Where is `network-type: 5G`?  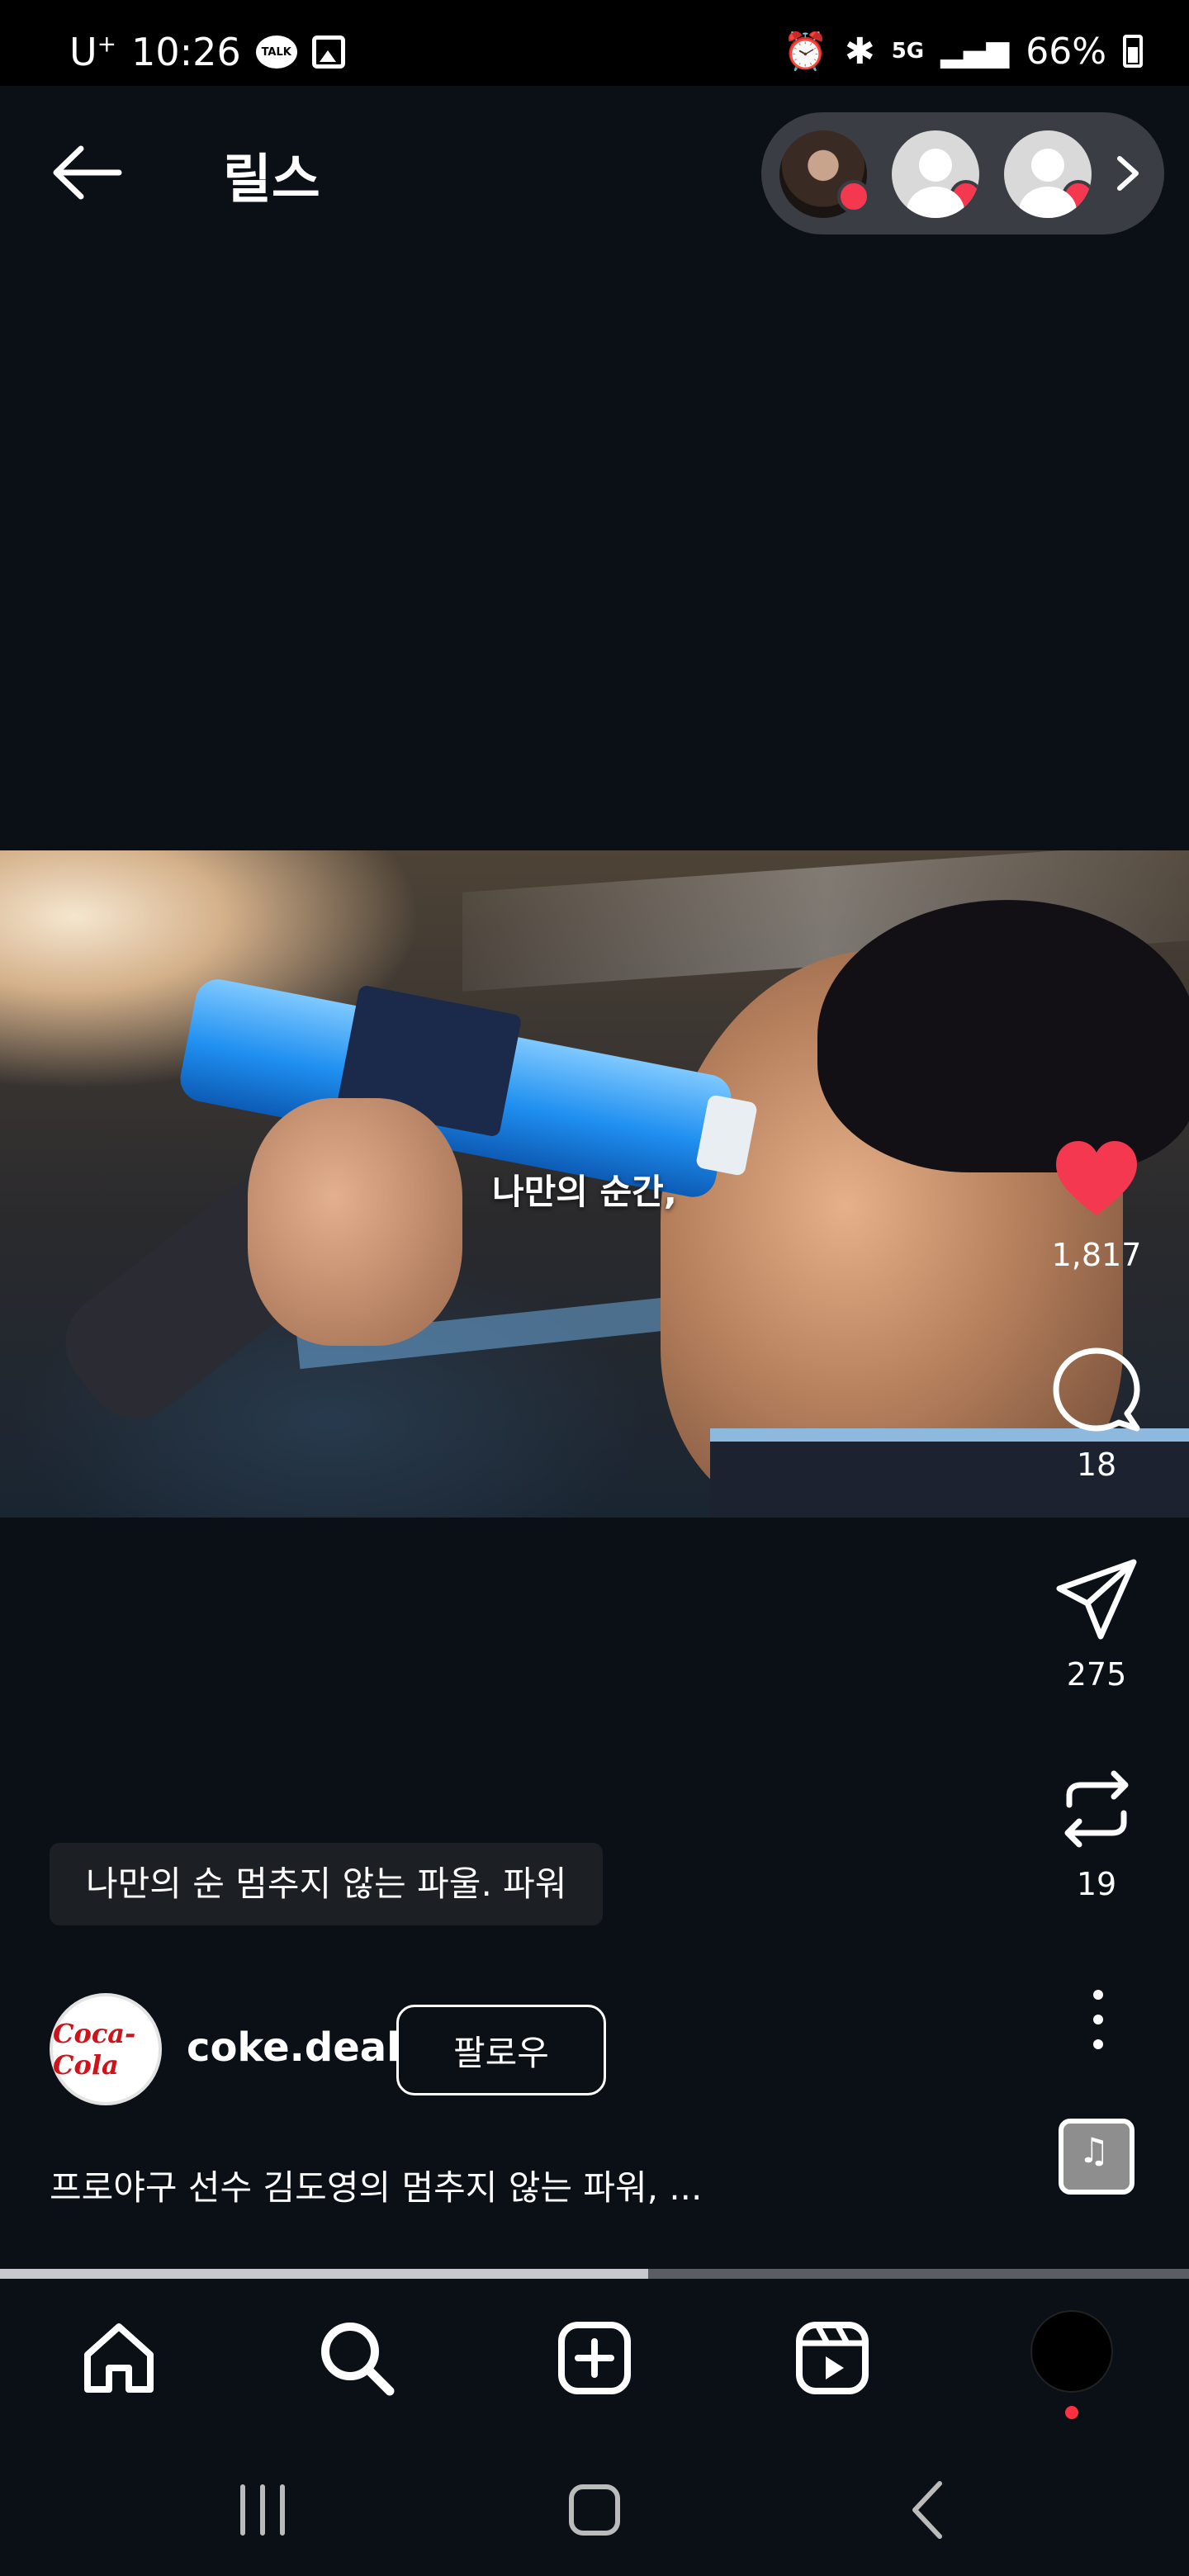 network-type: 5G is located at coordinates (908, 51).